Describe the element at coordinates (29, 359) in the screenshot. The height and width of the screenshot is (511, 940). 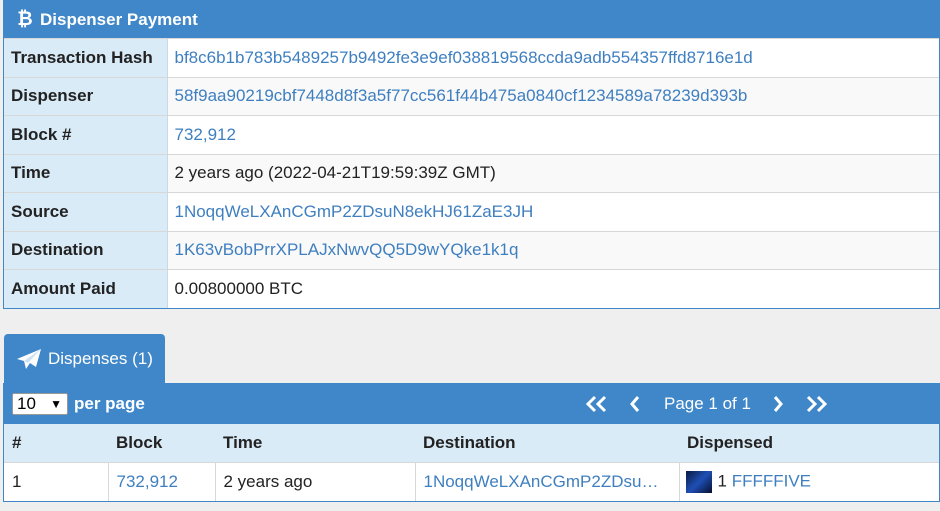
I see `paper-plane-icon` at that location.